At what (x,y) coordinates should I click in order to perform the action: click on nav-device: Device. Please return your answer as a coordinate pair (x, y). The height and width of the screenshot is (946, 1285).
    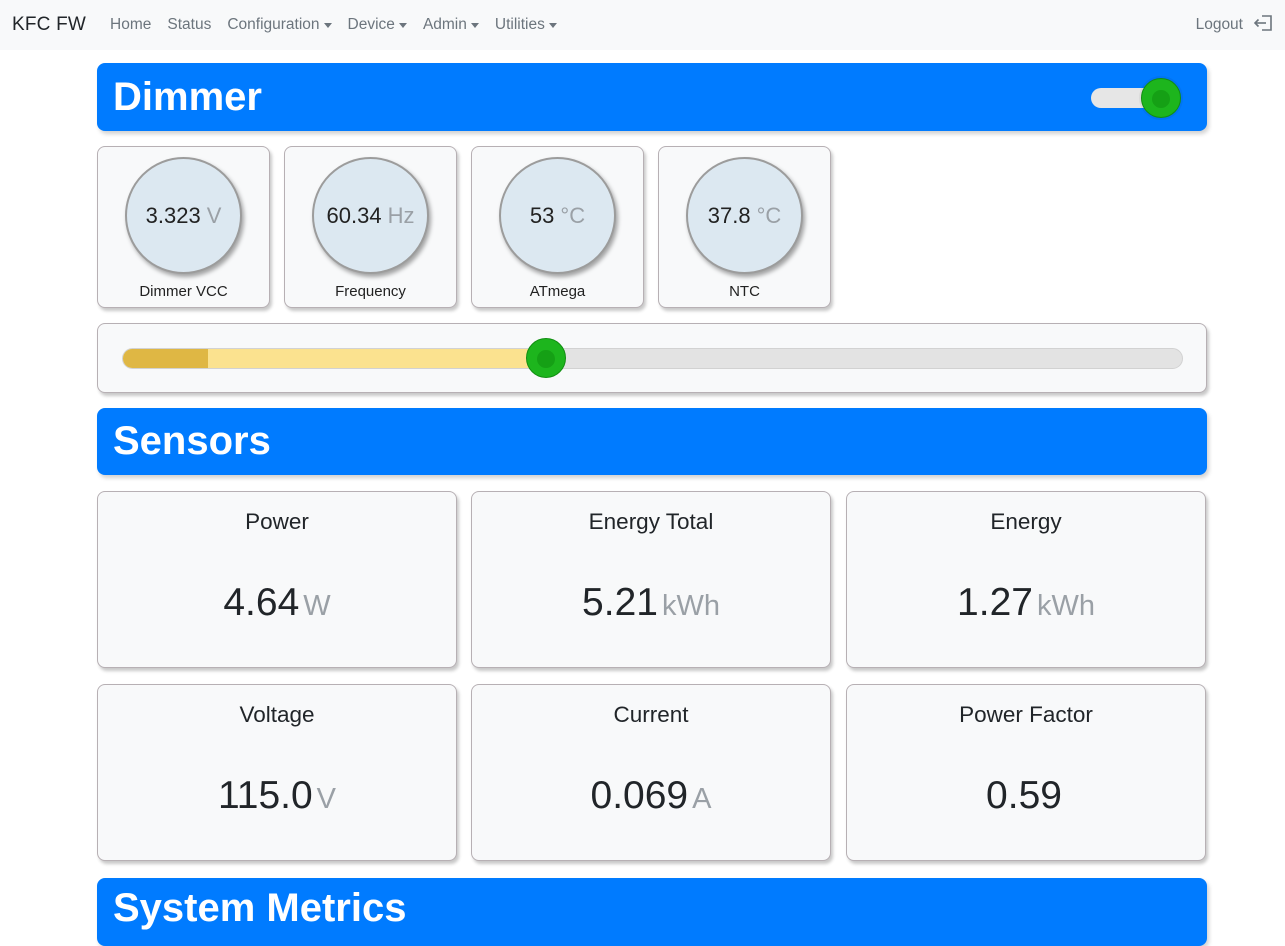
    Looking at the image, I should click on (377, 25).